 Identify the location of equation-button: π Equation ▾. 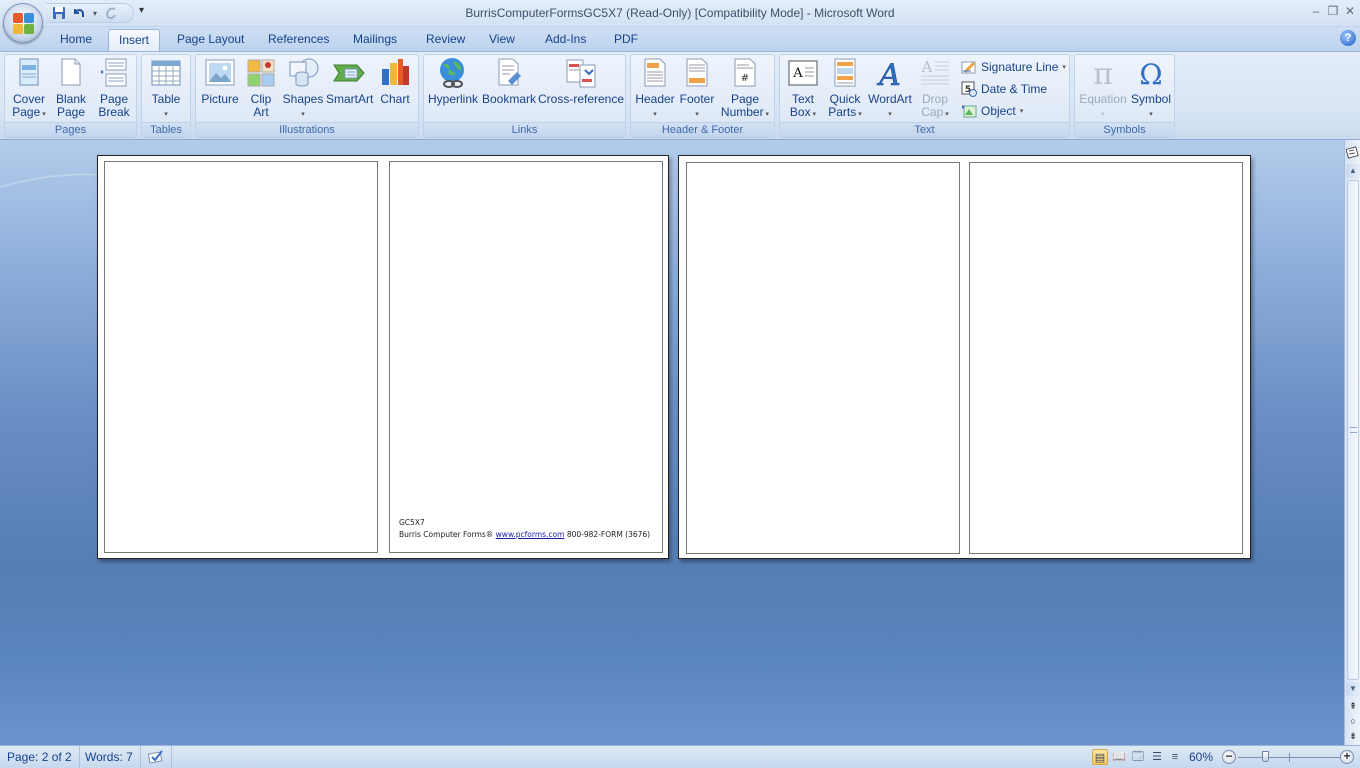
(1103, 89).